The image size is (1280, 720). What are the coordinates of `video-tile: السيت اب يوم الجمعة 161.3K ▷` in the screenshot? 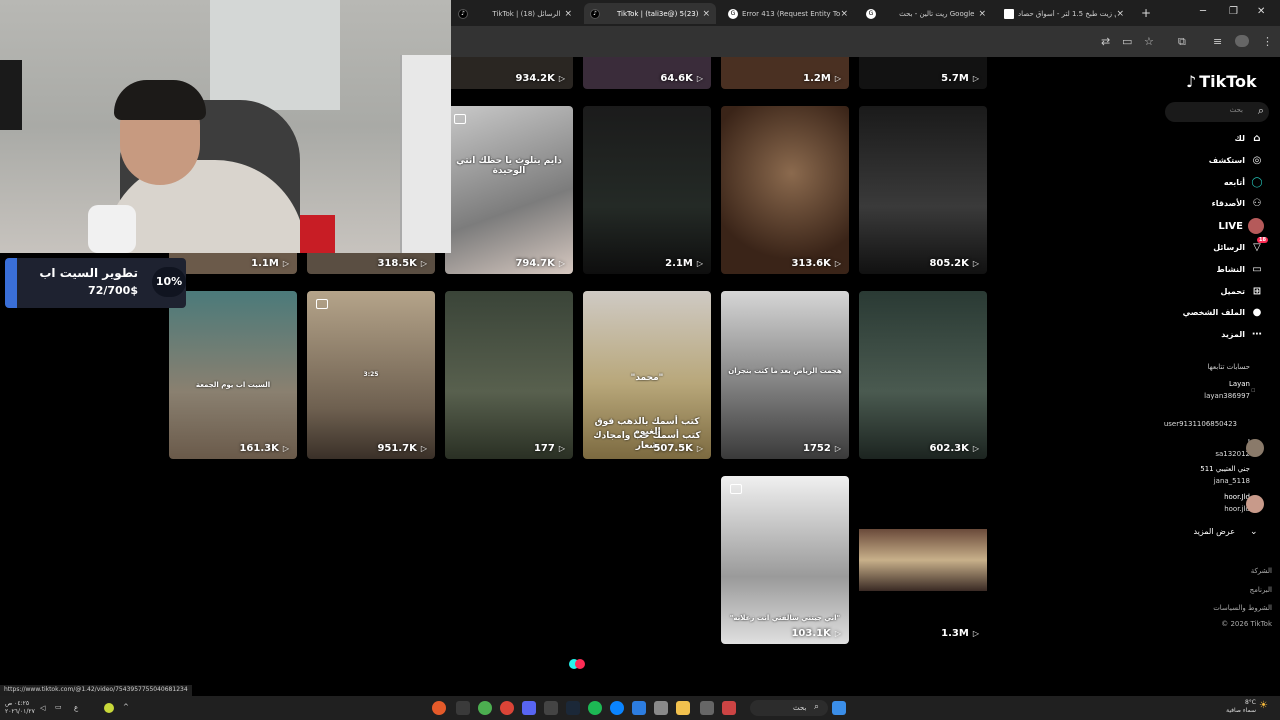 It's located at (233, 375).